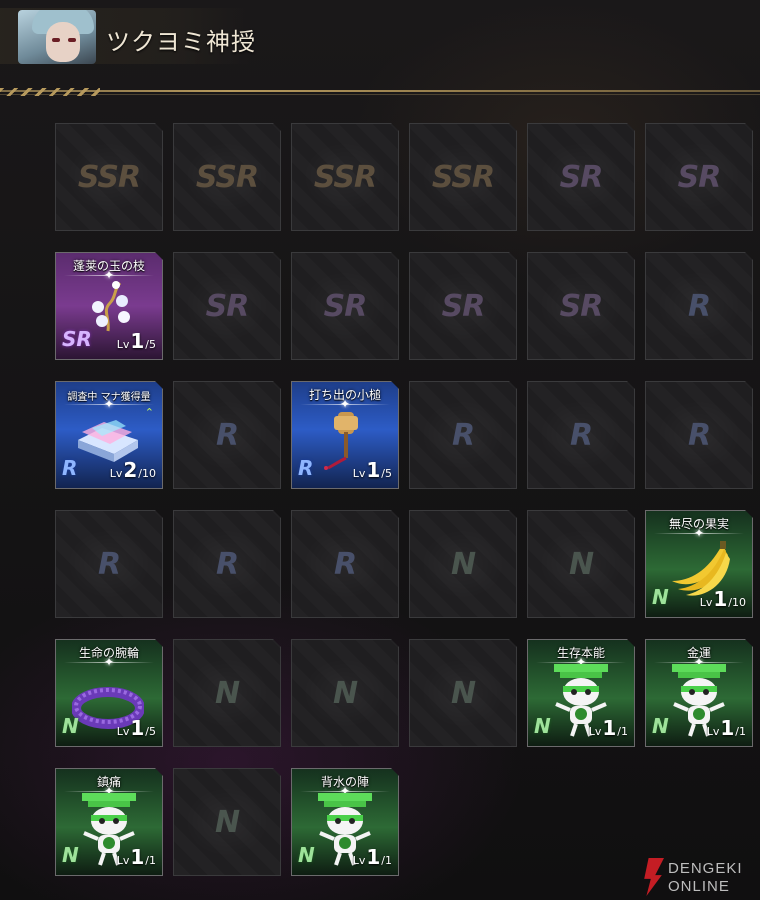 The image size is (760, 900). What do you see at coordinates (70, 468) in the screenshot?
I see `rarity-badge: R` at bounding box center [70, 468].